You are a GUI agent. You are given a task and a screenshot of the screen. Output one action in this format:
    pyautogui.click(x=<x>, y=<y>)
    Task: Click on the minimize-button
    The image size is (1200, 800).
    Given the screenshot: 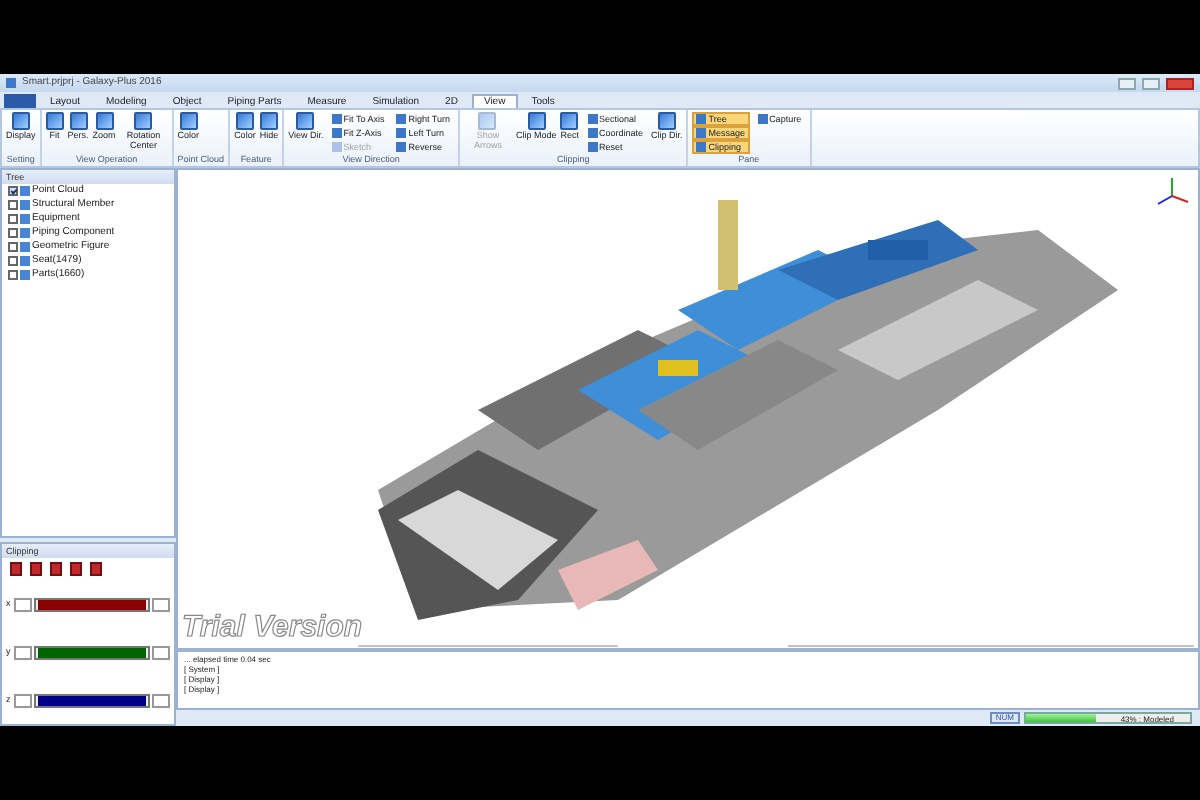 What is the action you would take?
    pyautogui.click(x=1127, y=83)
    